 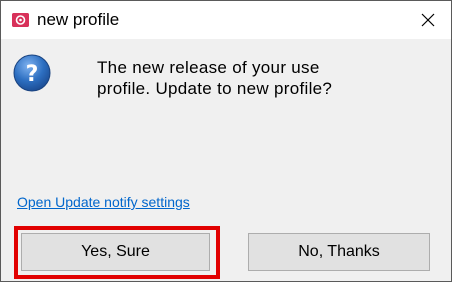 I want to click on question-icon: ?, so click(x=32, y=73).